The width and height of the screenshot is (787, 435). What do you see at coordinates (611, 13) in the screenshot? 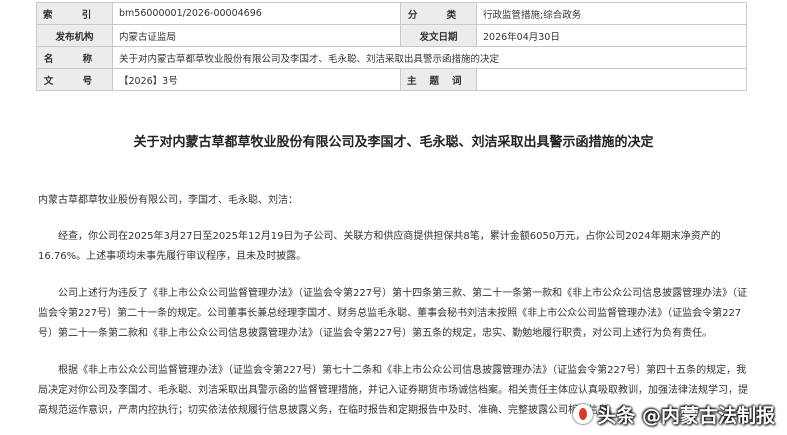
I see `category-value: 行政监管措施;综合政务` at bounding box center [611, 13].